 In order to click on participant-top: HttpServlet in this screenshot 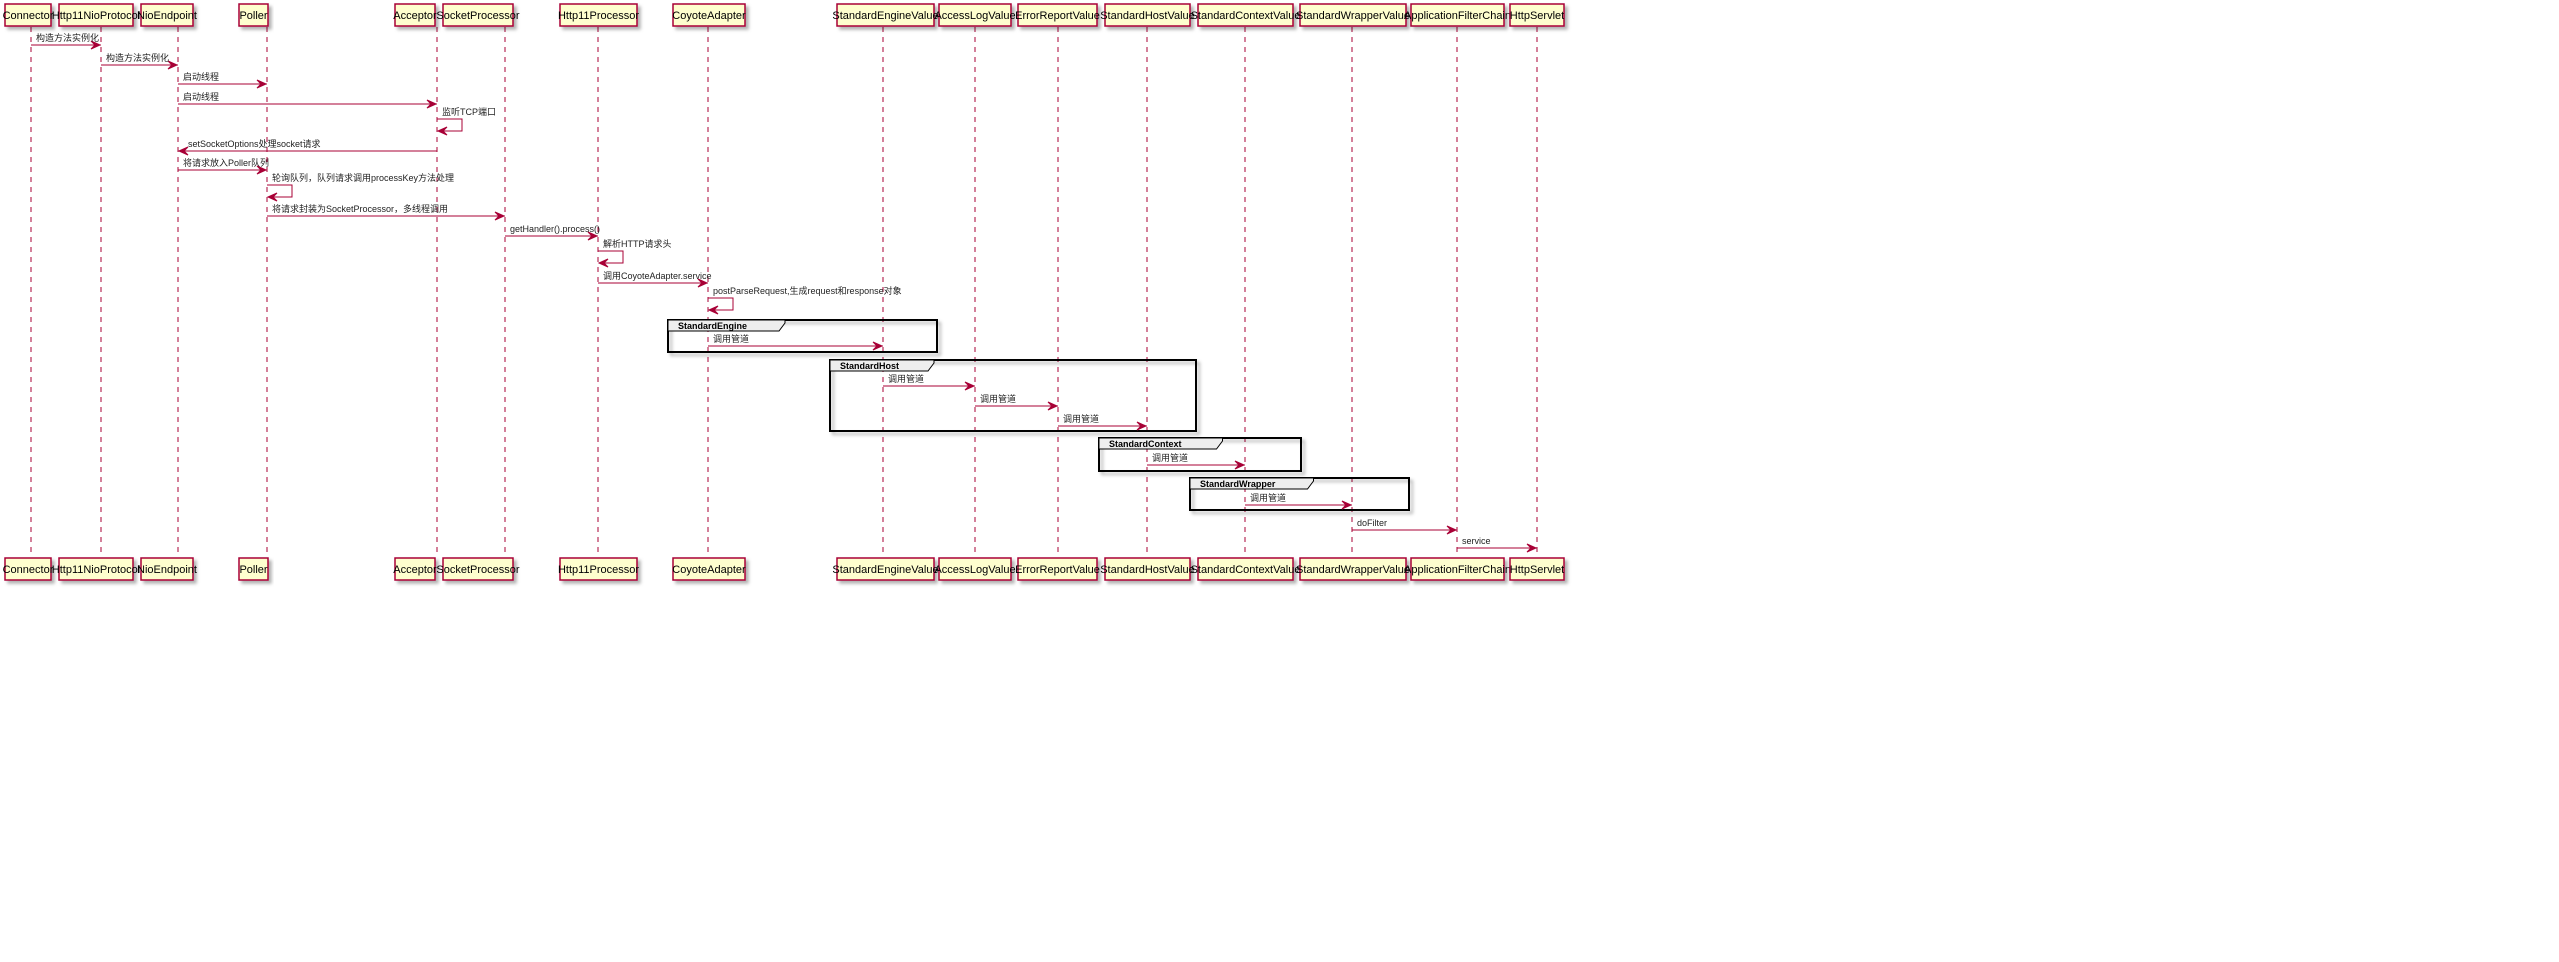, I will do `click(1537, 15)`.